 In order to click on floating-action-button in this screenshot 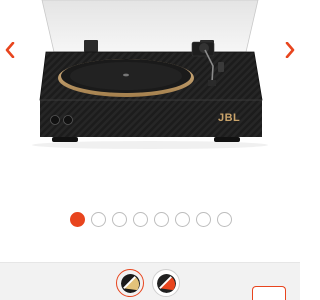, I will do `click(269, 293)`.